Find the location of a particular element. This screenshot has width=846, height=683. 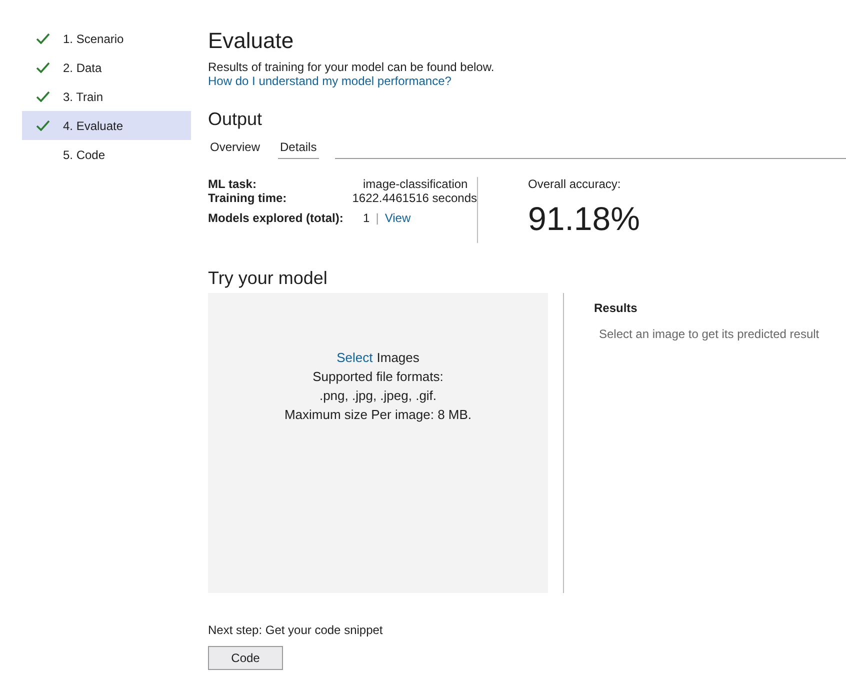

metric-value: 1622.4461516 seconds is located at coordinates (414, 198).